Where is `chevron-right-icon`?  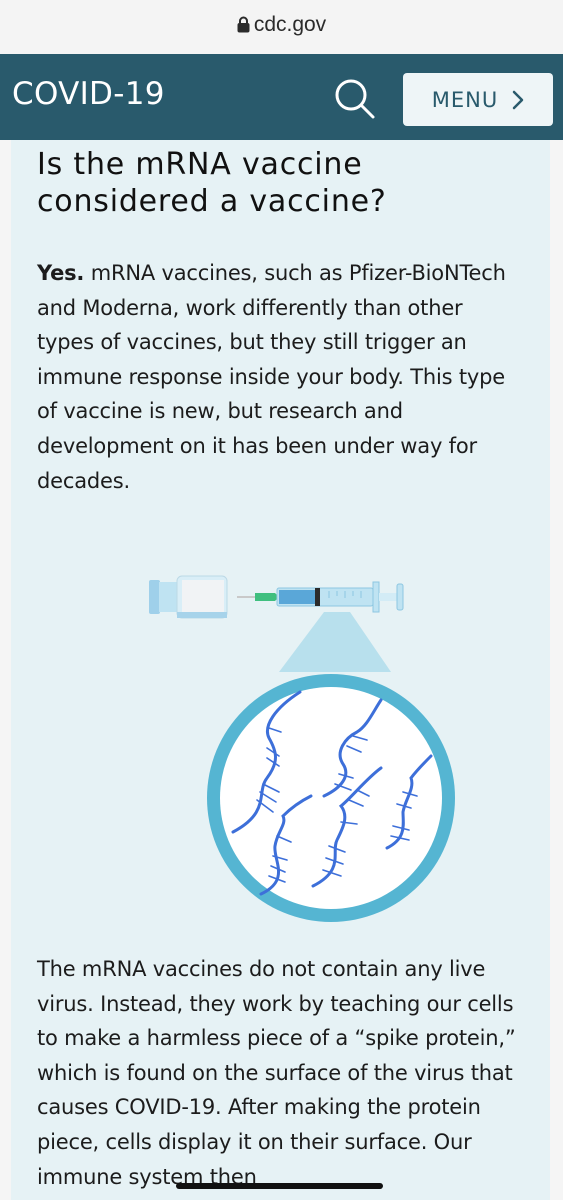
chevron-right-icon is located at coordinates (518, 99).